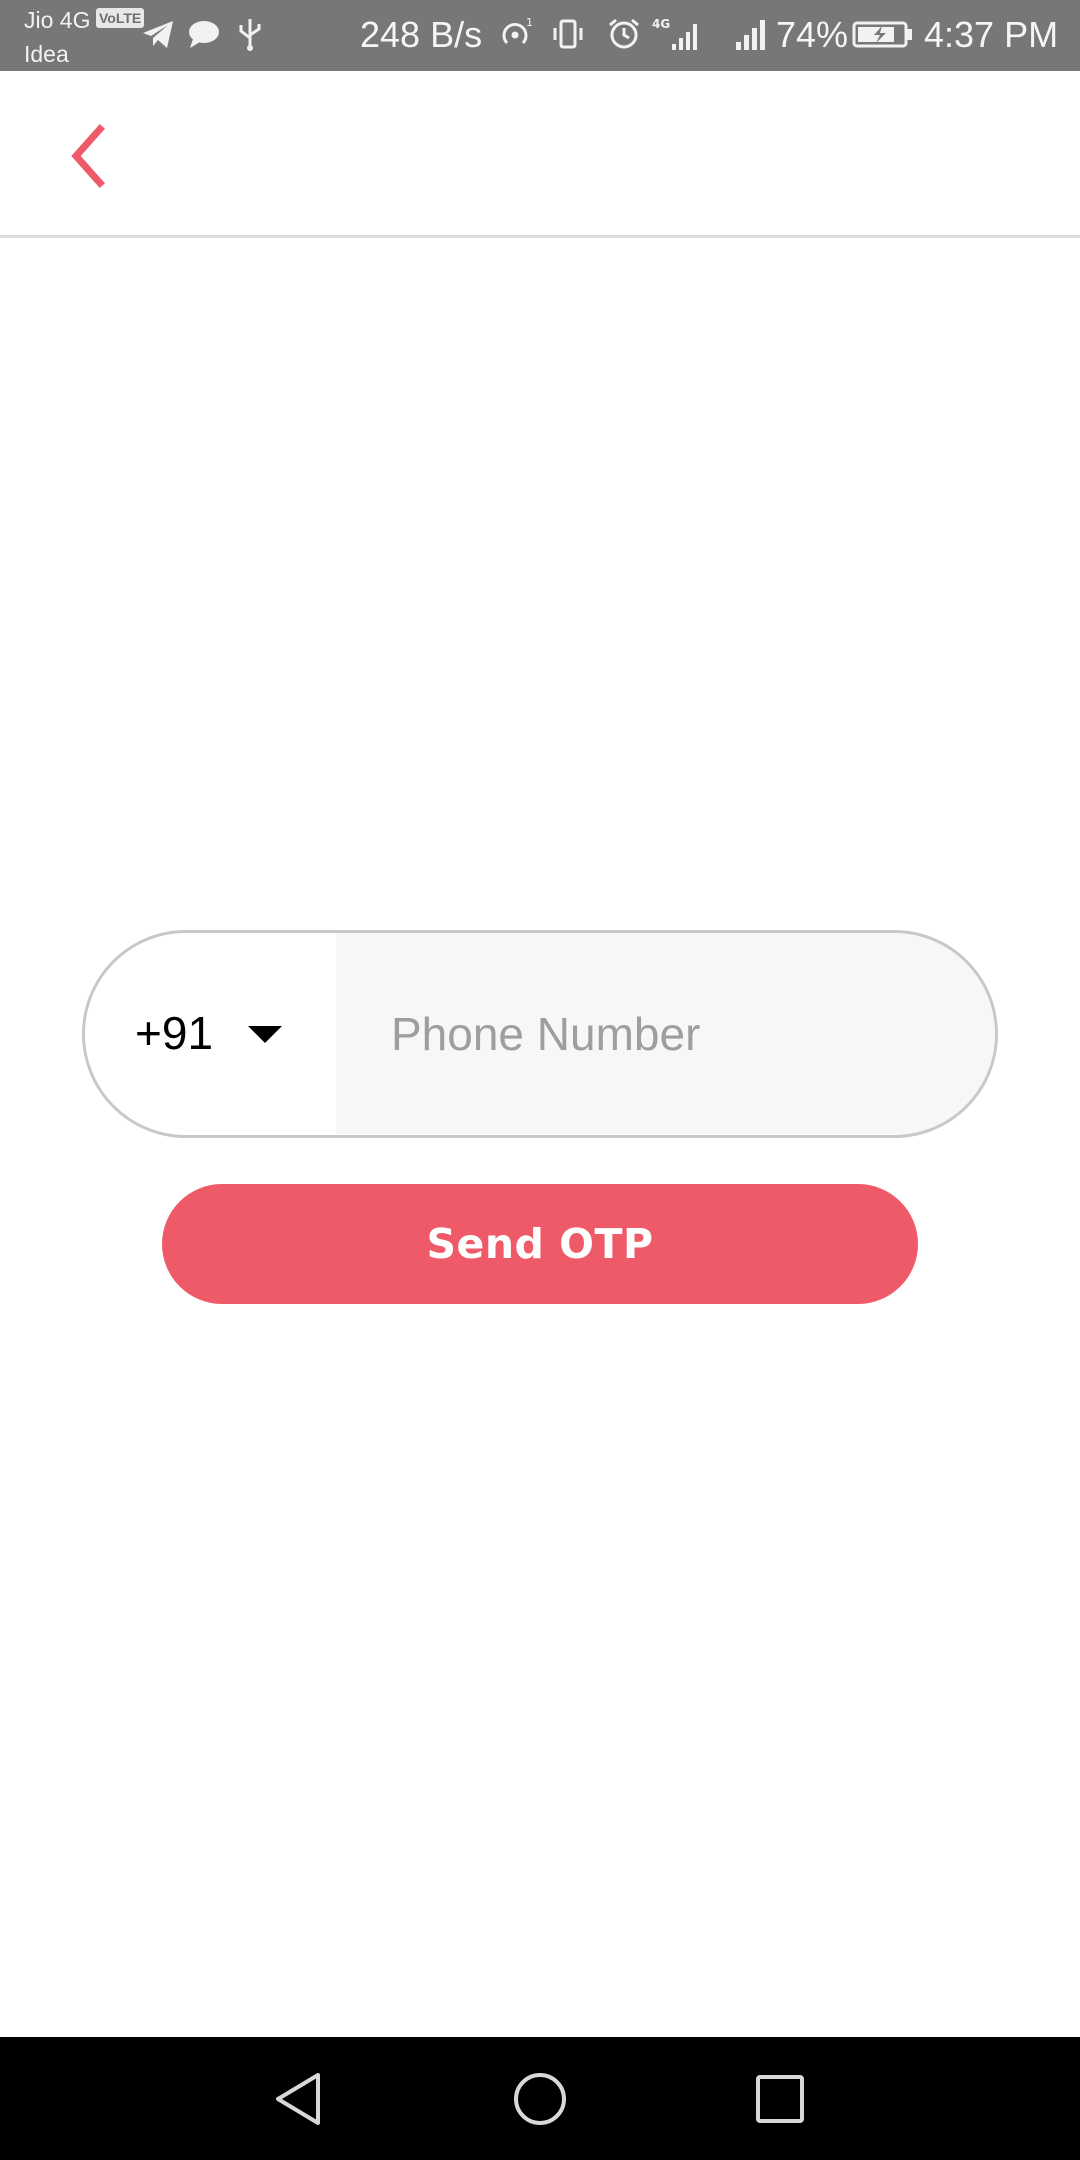  I want to click on chevron-left-icon, so click(88, 156).